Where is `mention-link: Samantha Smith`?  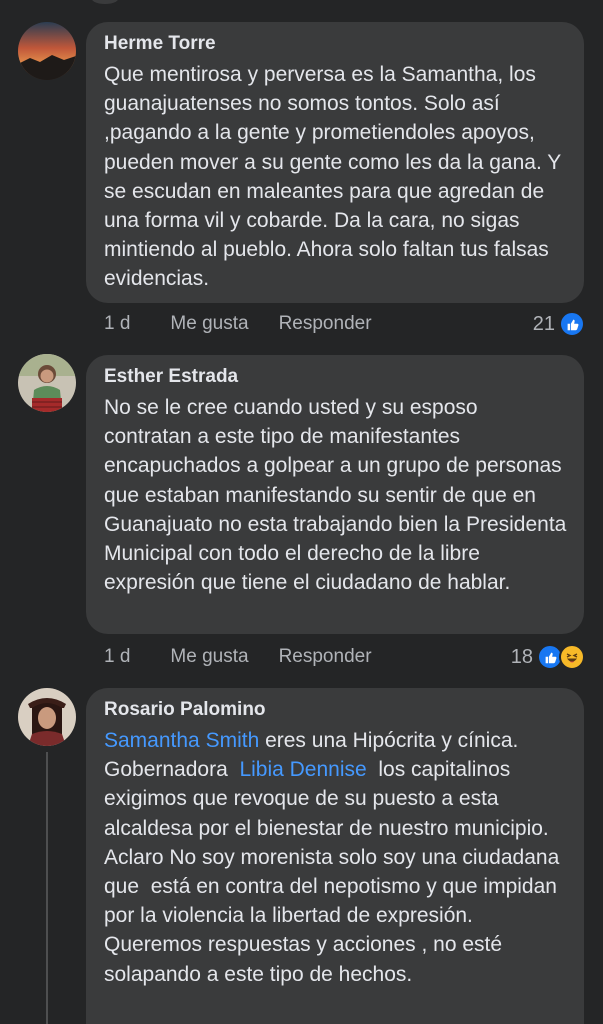 mention-link: Samantha Smith is located at coordinates (181, 740).